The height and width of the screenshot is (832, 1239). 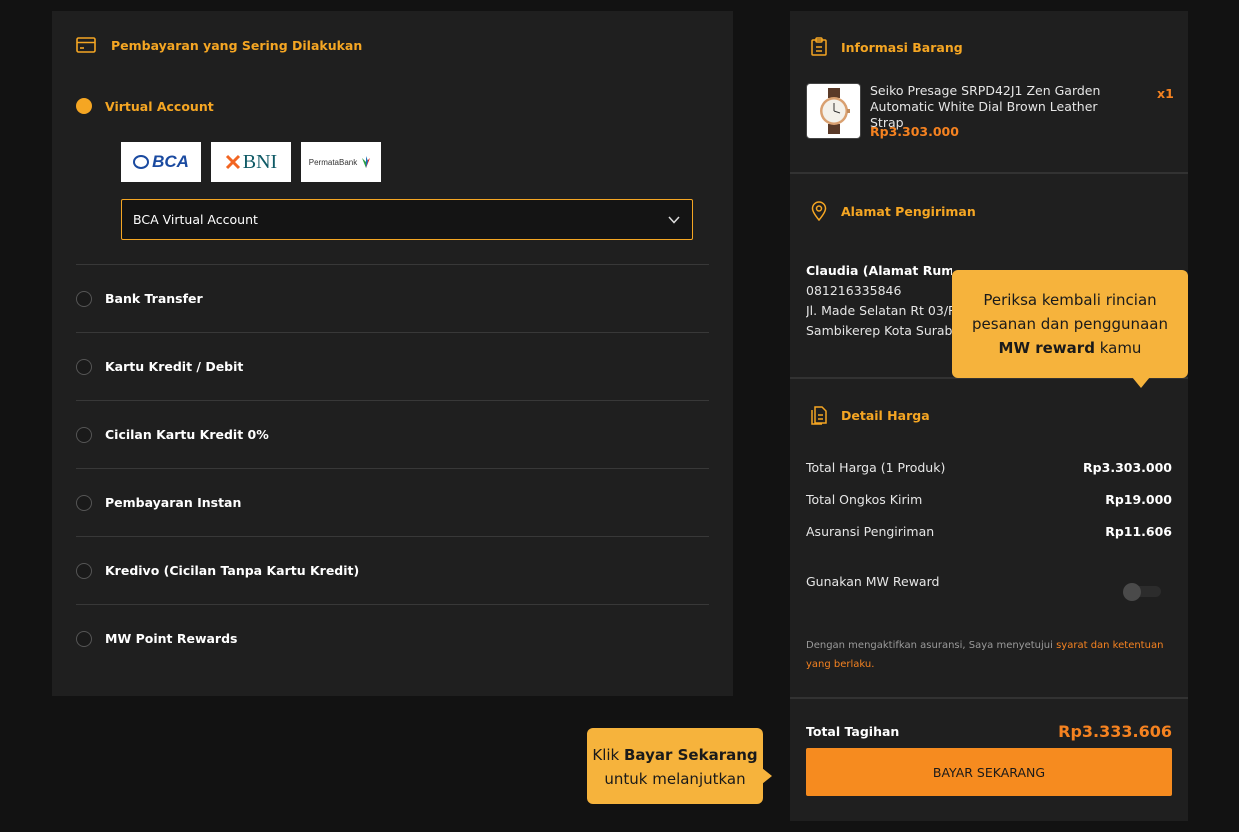 What do you see at coordinates (159, 106) in the screenshot?
I see `method-label: Virtual Account` at bounding box center [159, 106].